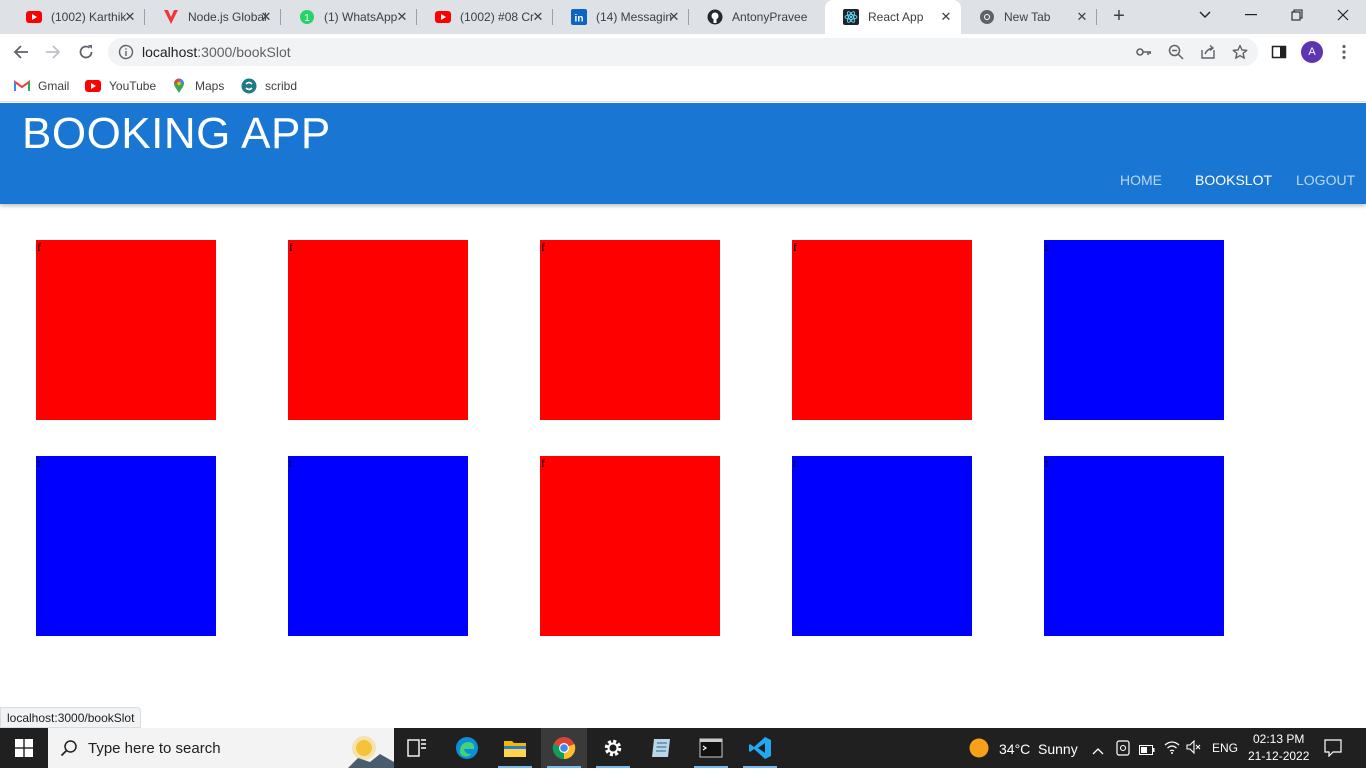  Describe the element at coordinates (53, 52) in the screenshot. I see `forward-button` at that location.